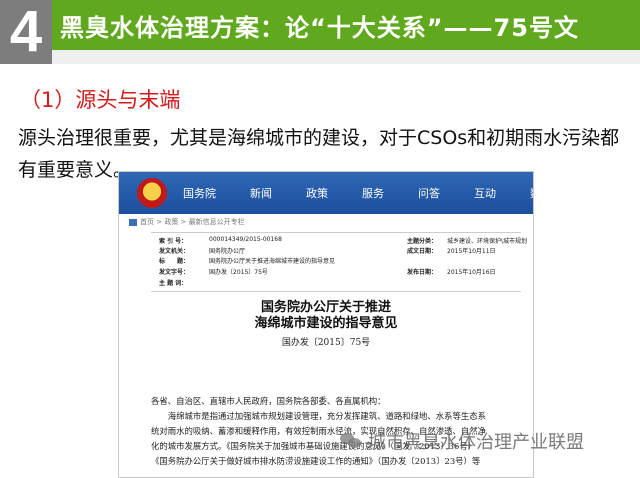 This screenshot has width=640, height=478. What do you see at coordinates (227, 251) in the screenshot?
I see `meta-value: 国务院办公厅` at bounding box center [227, 251].